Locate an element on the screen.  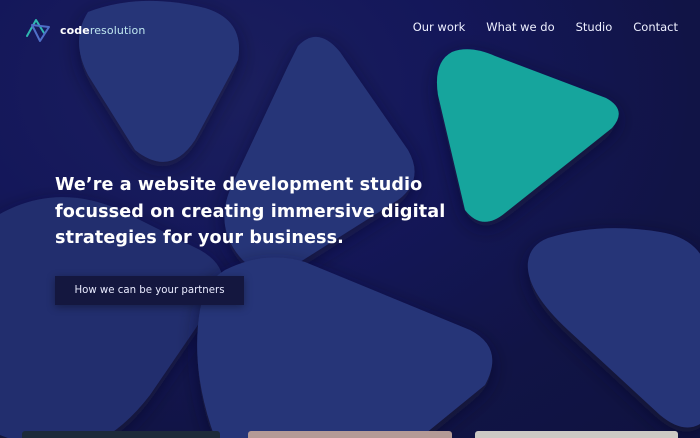
hero-headline-line-3: strategies for your business. is located at coordinates (199, 238).